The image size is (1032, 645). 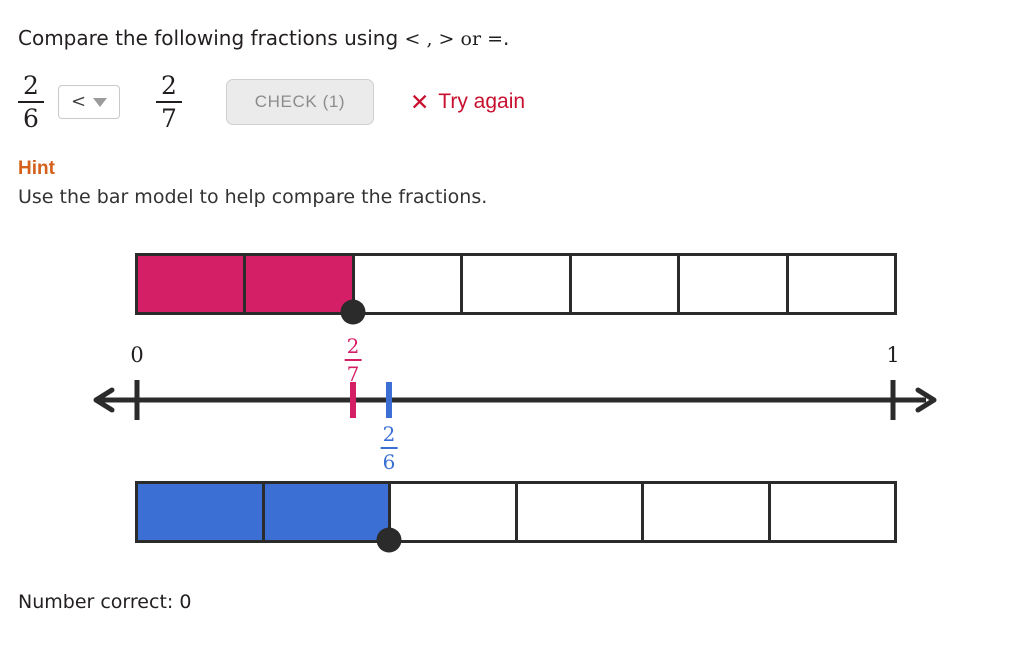 I want to click on check-button: CHECK (1), so click(x=300, y=102).